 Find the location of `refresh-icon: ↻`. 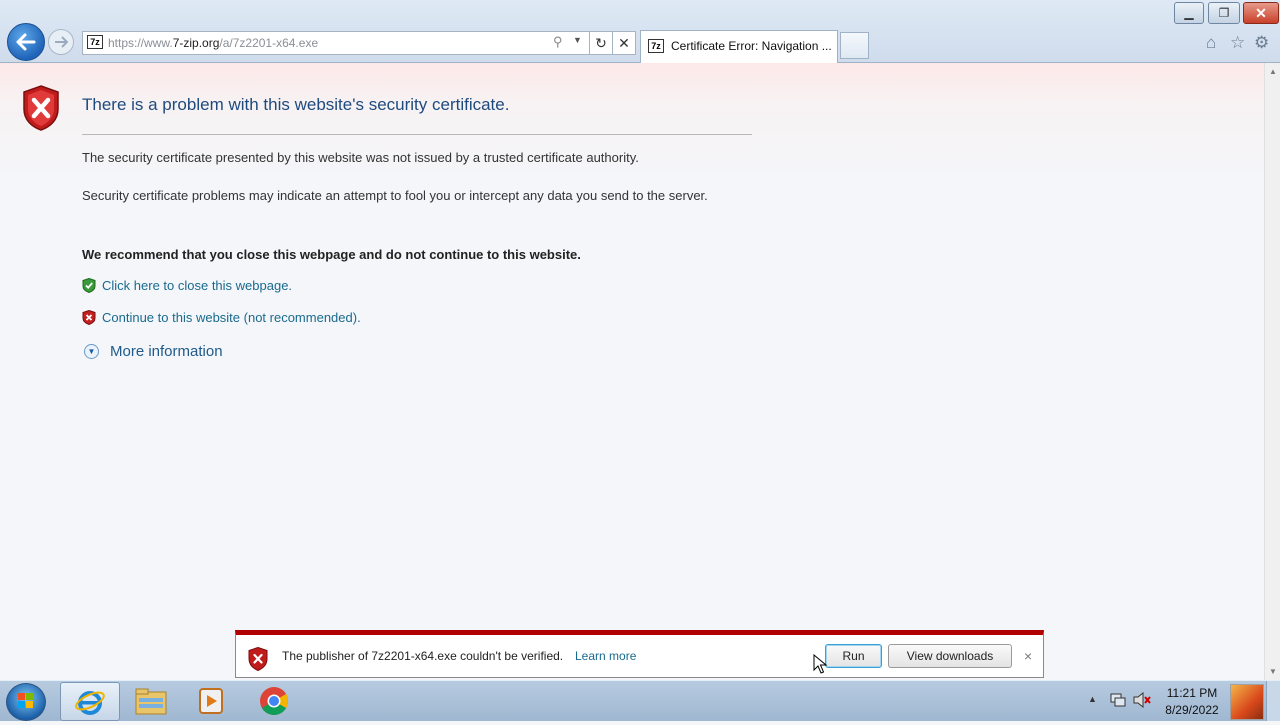

refresh-icon: ↻ is located at coordinates (601, 43).